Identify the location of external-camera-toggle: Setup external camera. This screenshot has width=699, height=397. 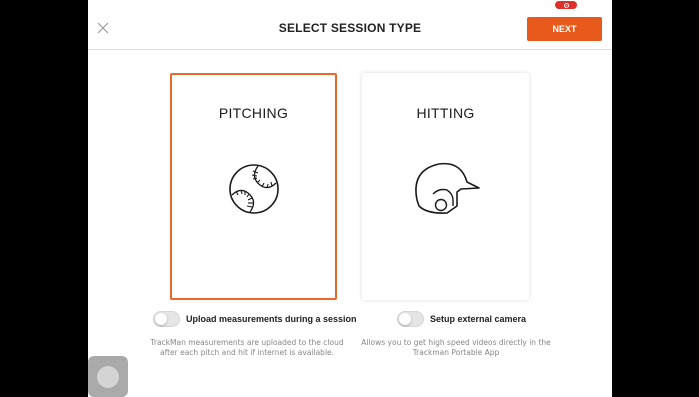
(461, 319).